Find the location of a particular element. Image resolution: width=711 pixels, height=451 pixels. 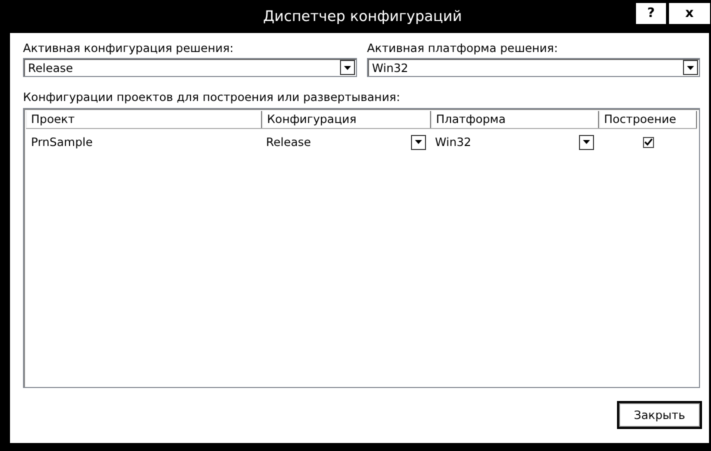

platform-dropdown: Win32 is located at coordinates (533, 67).